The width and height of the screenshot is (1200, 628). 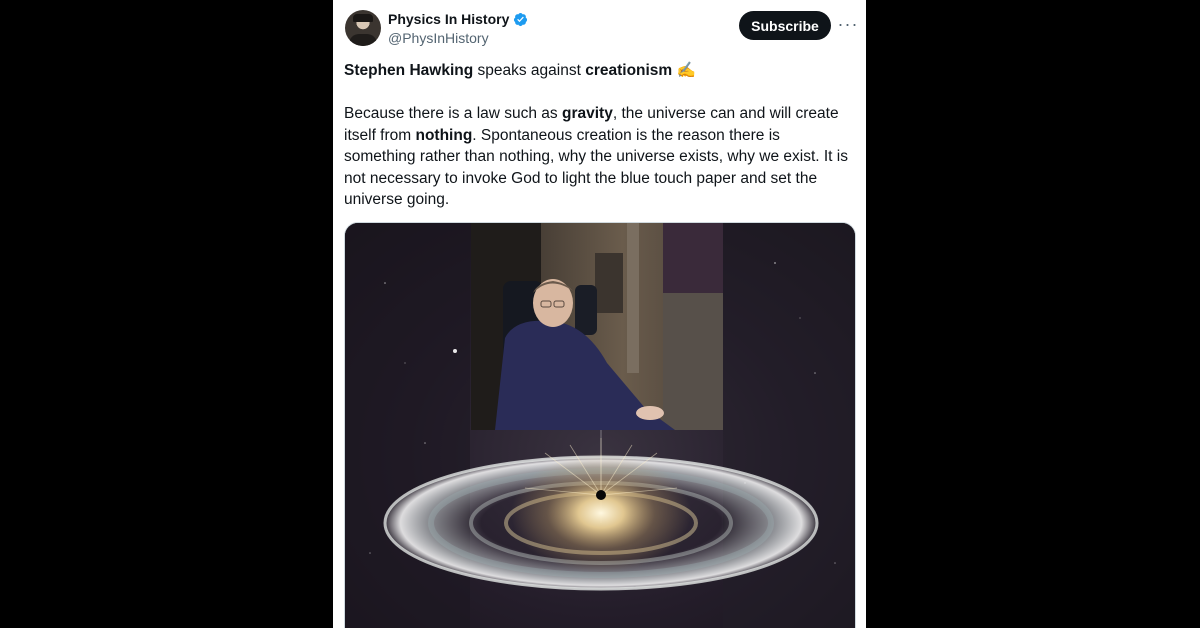 What do you see at coordinates (529, 70) in the screenshot?
I see `title-mid: speaks against` at bounding box center [529, 70].